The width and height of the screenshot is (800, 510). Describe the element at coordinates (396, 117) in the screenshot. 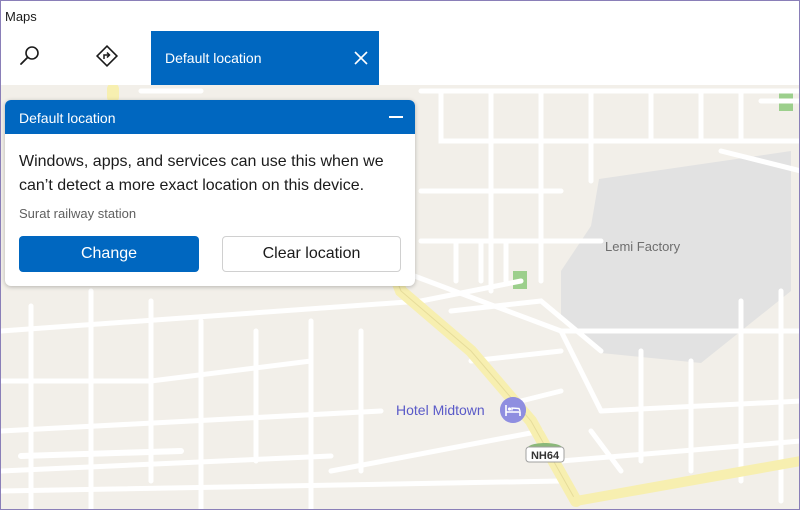

I see `minimize-icon` at that location.